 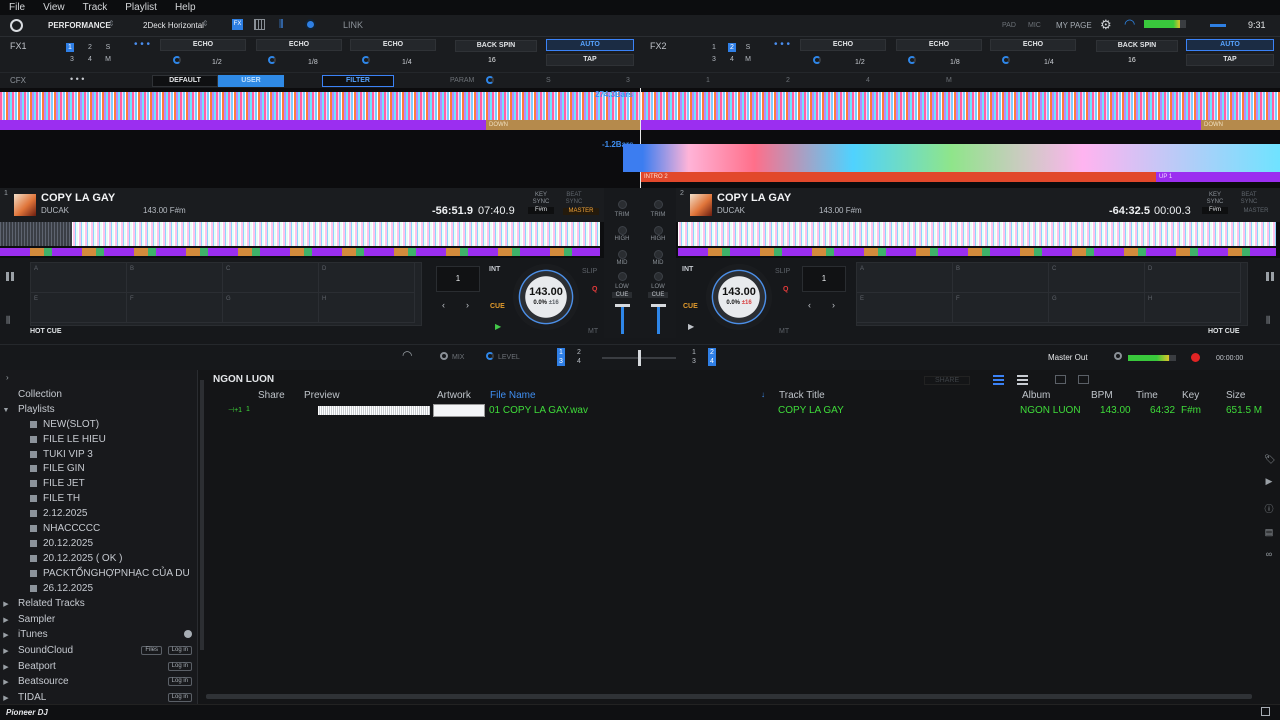 I want to click on sidebar-playlist-item: NEW(SLOT), so click(x=99, y=424).